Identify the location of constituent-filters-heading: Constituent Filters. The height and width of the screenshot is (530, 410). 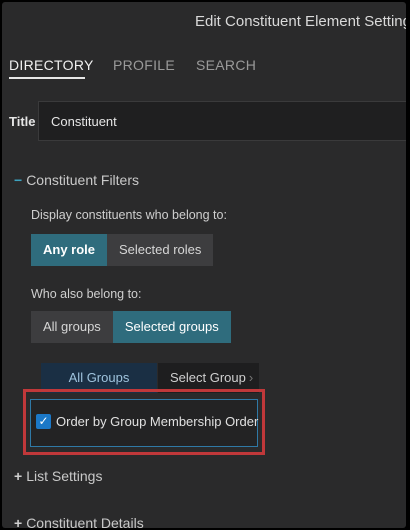
(83, 180).